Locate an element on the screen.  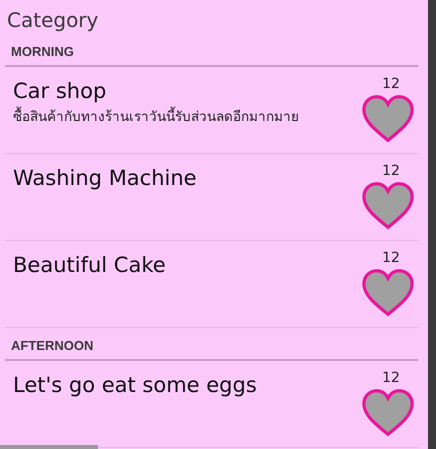
item-title: Beautiful Cake is located at coordinates (90, 265).